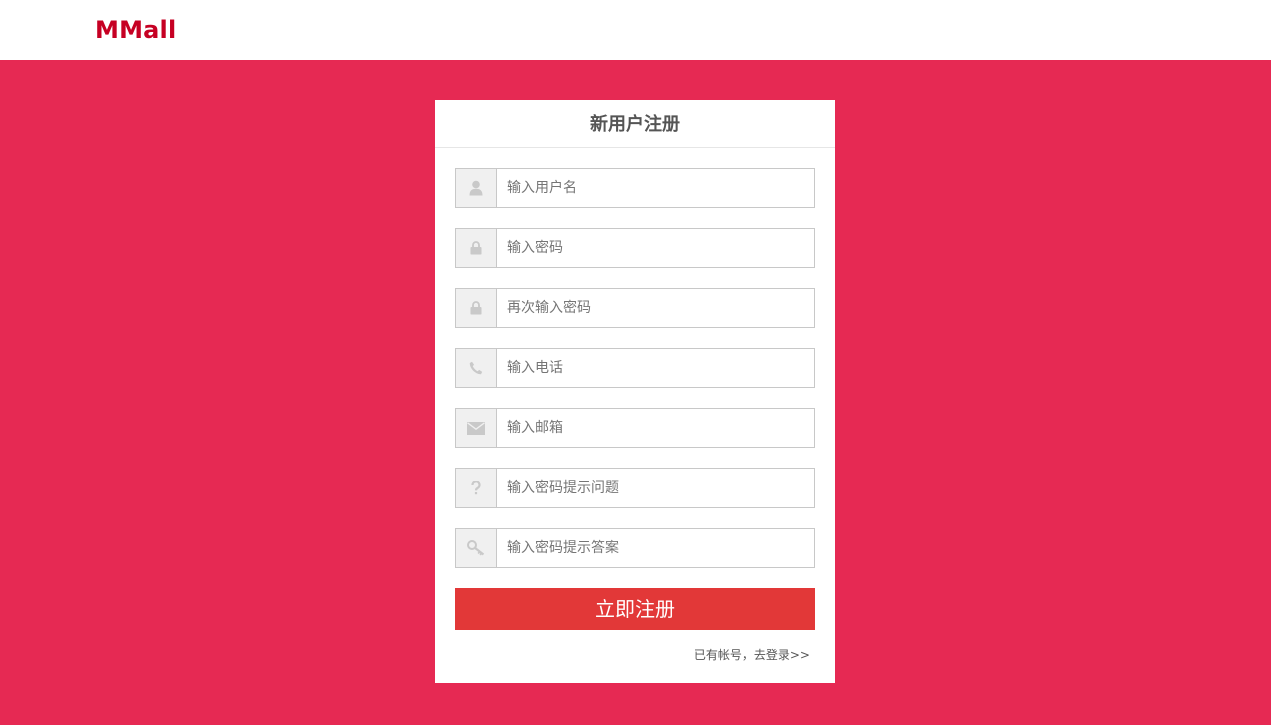 Image resolution: width=1271 pixels, height=725 pixels. I want to click on logo: MMall, so click(135, 30).